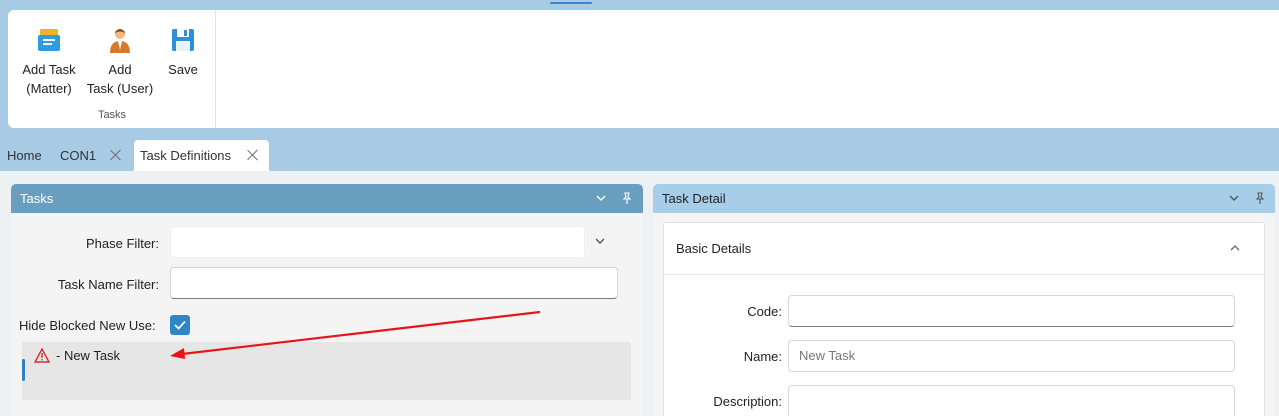  What do you see at coordinates (762, 356) in the screenshot?
I see `name-label: Name:` at bounding box center [762, 356].